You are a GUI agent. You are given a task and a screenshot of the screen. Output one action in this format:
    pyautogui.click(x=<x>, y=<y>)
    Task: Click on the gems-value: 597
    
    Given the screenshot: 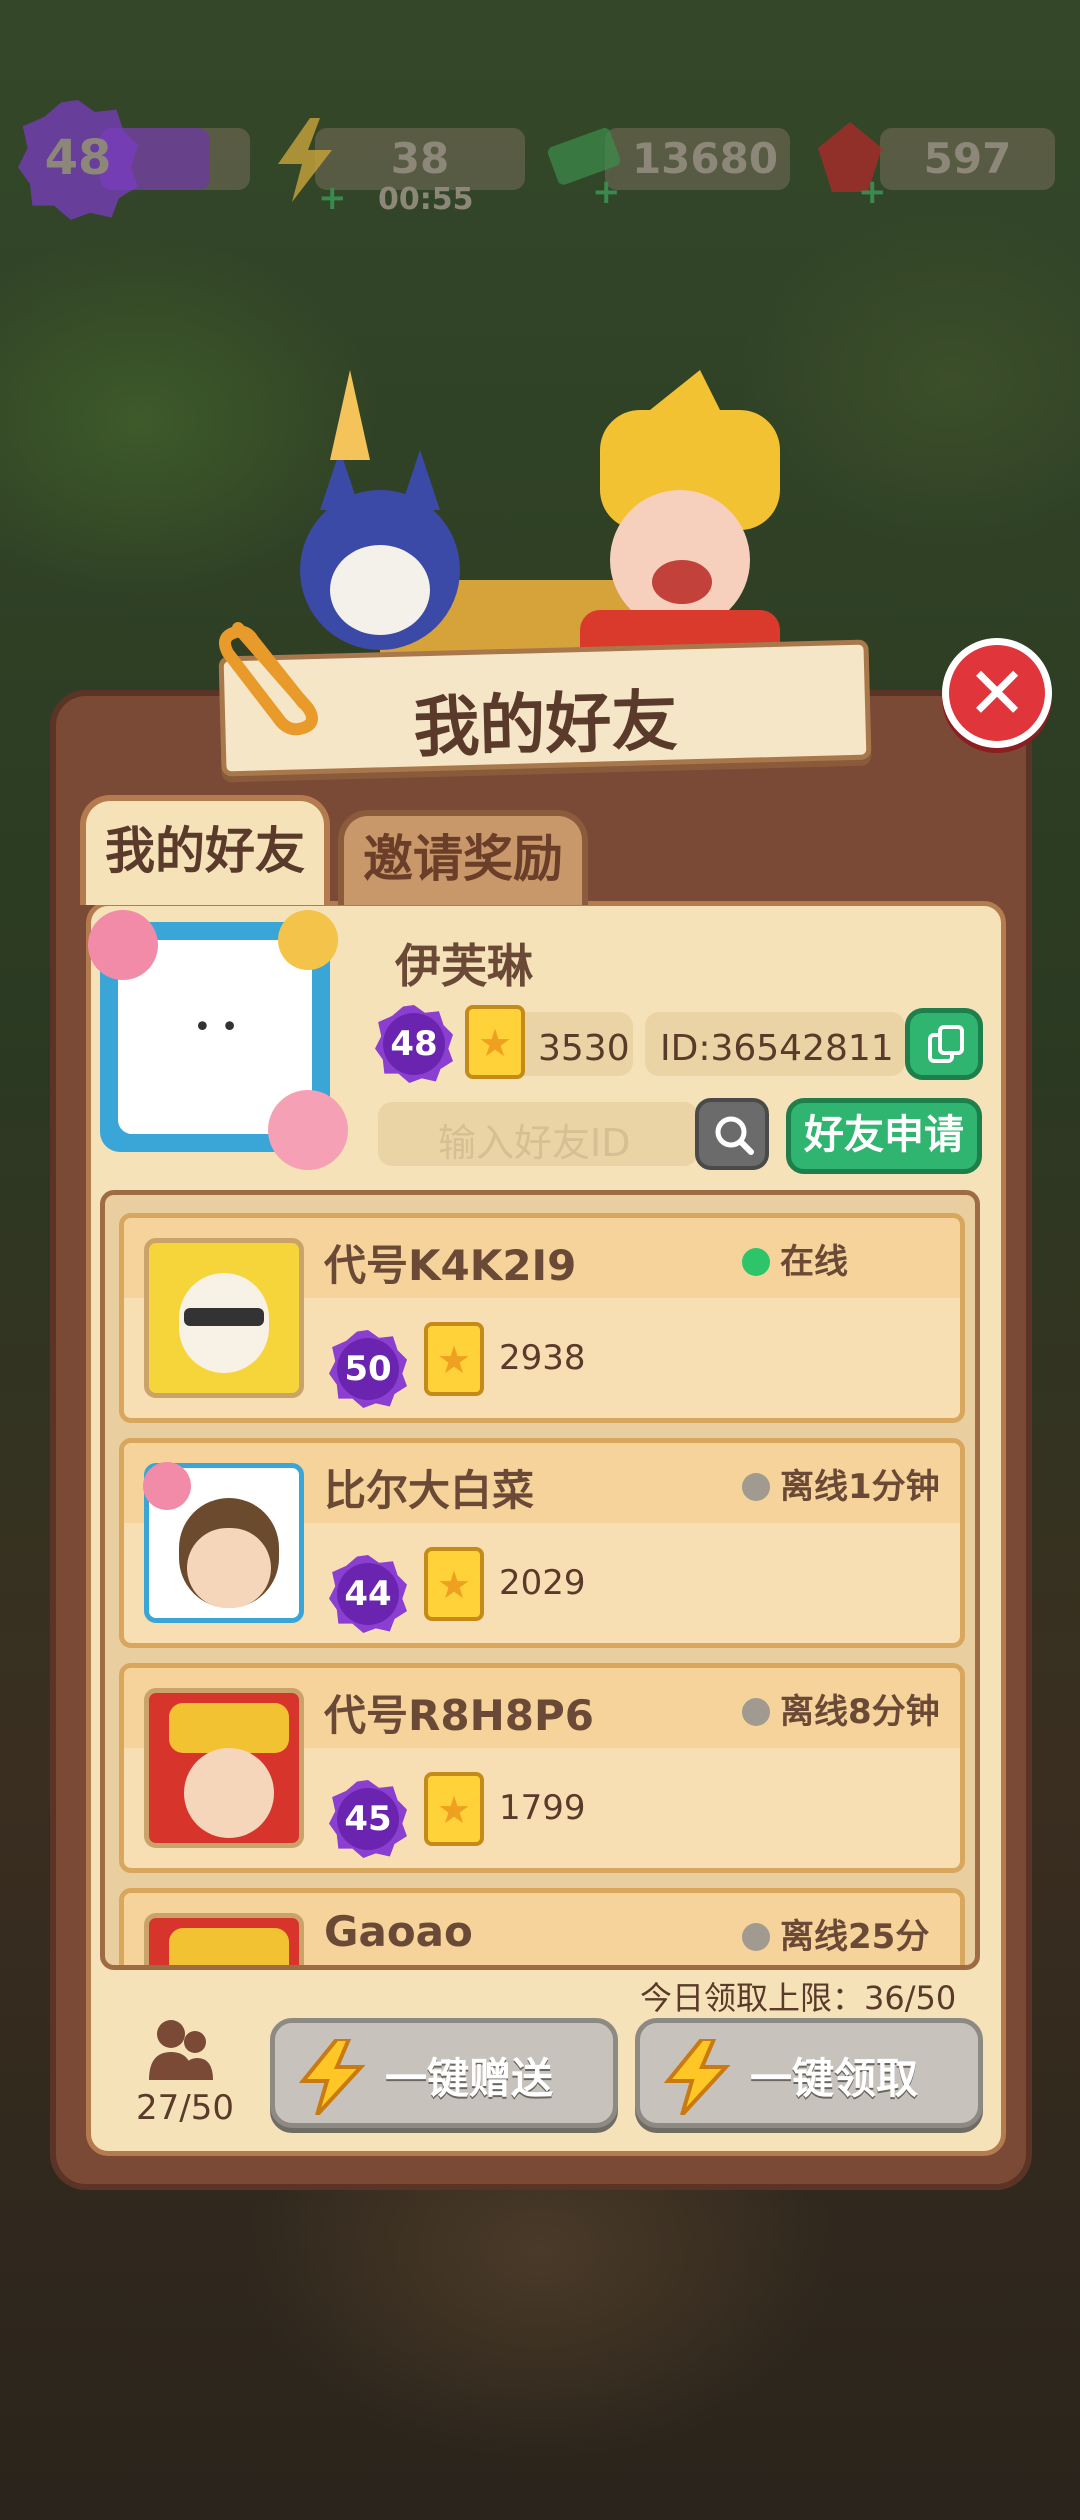 What is the action you would take?
    pyautogui.click(x=967, y=158)
    